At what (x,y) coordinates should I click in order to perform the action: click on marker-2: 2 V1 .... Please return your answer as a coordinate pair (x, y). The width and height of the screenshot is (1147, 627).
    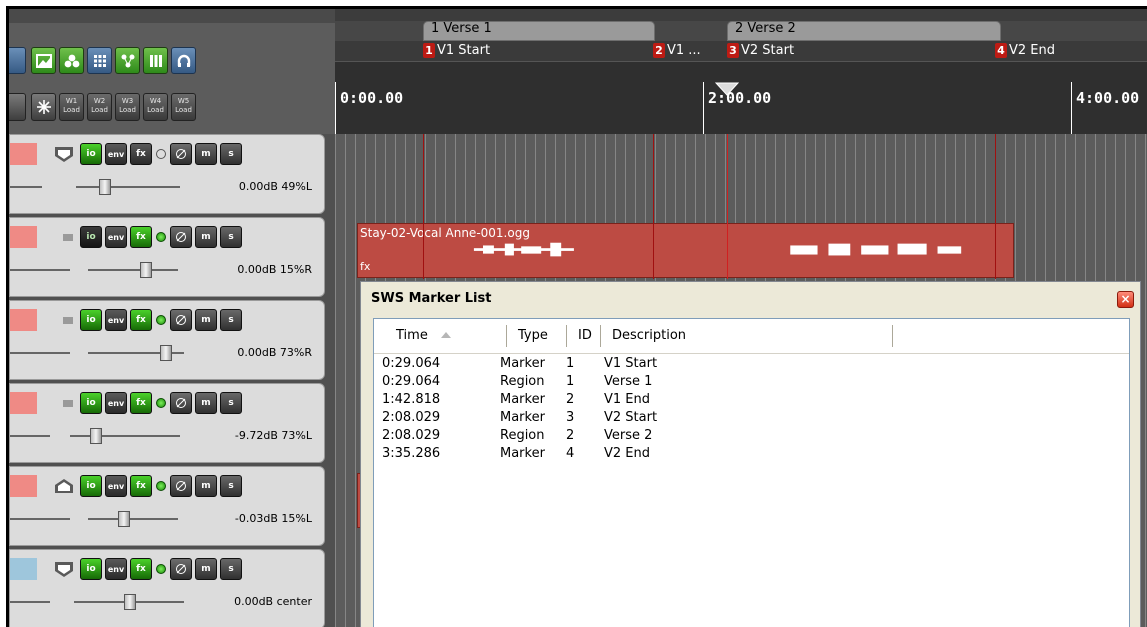
    Looking at the image, I should click on (677, 50).